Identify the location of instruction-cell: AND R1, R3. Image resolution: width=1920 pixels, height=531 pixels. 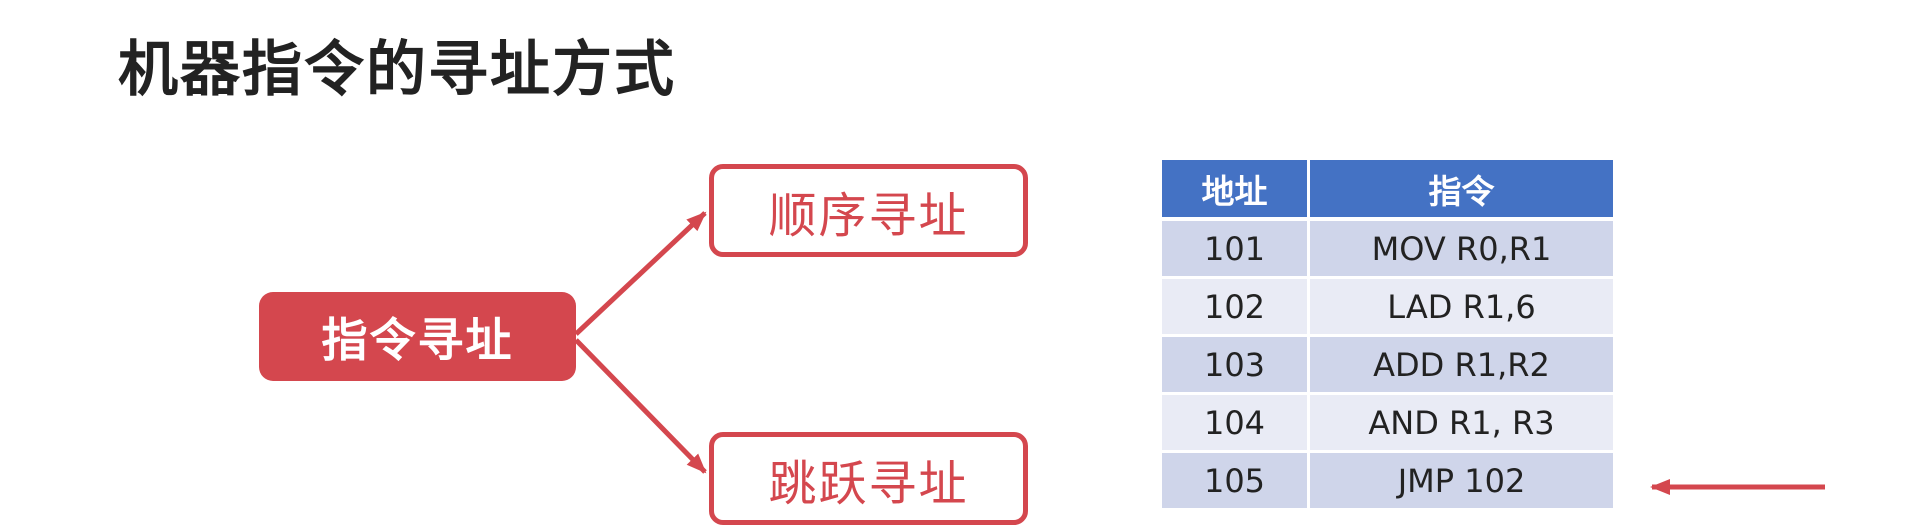
(1461, 424).